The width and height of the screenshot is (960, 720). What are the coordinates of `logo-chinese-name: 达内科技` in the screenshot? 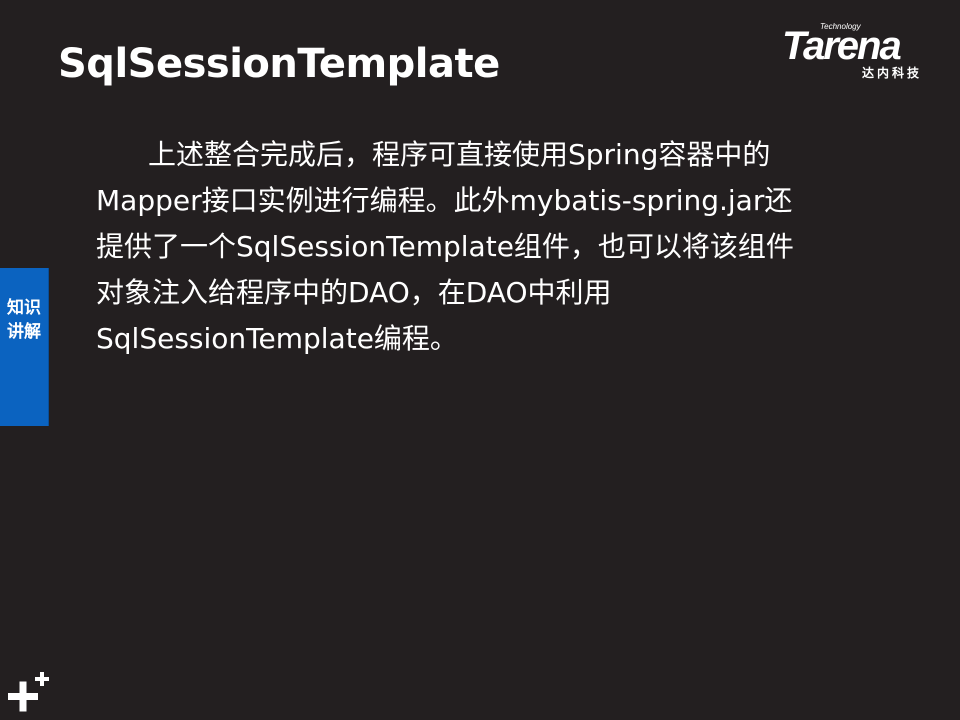 It's located at (892, 73).